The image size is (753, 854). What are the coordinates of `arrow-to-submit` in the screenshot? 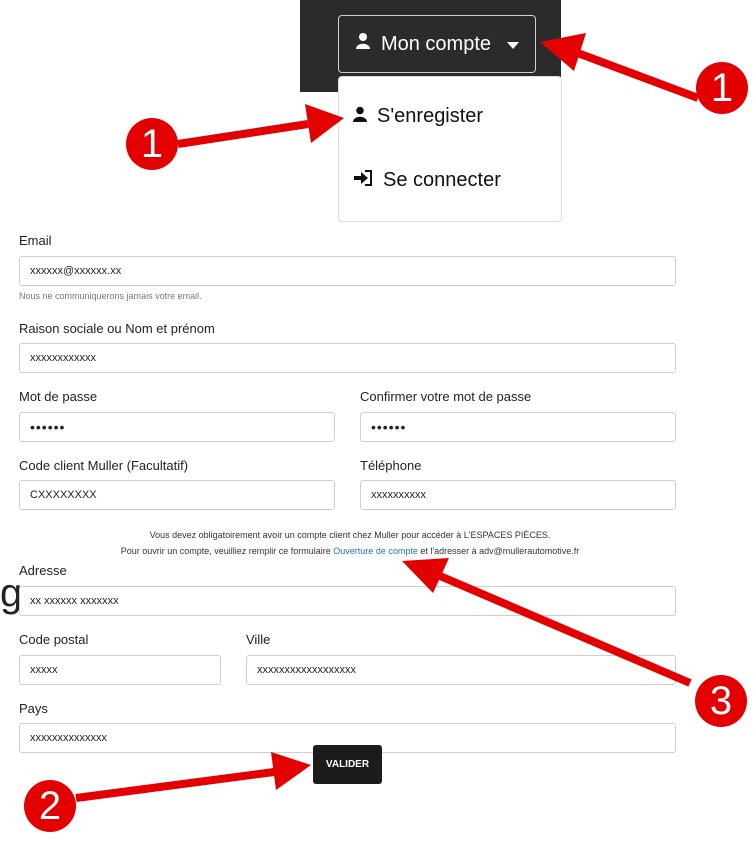 It's located at (175, 785).